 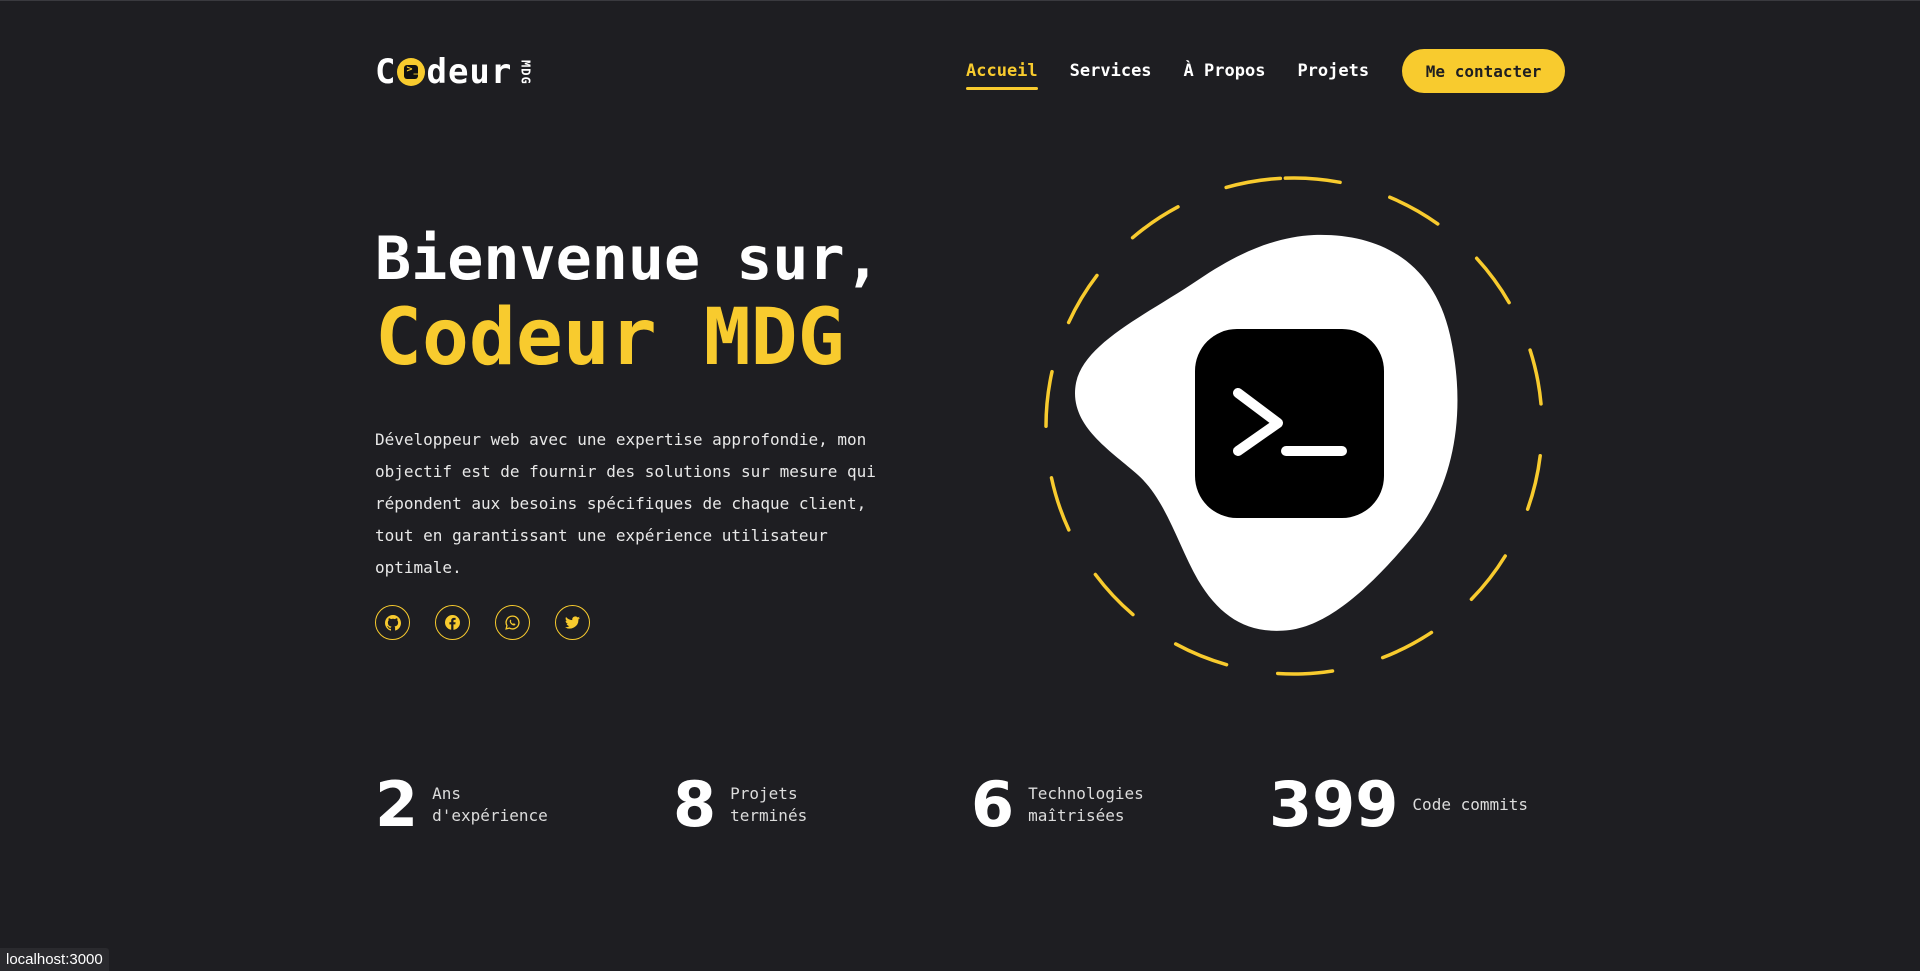 I want to click on nav-item-accueil: Accueil, so click(x=1002, y=71).